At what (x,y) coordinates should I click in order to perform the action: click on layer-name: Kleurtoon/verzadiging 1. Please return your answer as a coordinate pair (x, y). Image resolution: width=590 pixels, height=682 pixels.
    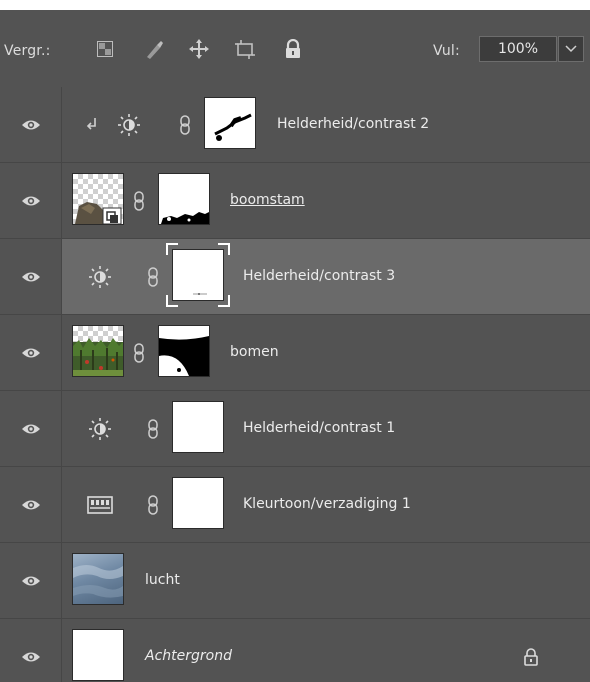
    Looking at the image, I should click on (327, 504).